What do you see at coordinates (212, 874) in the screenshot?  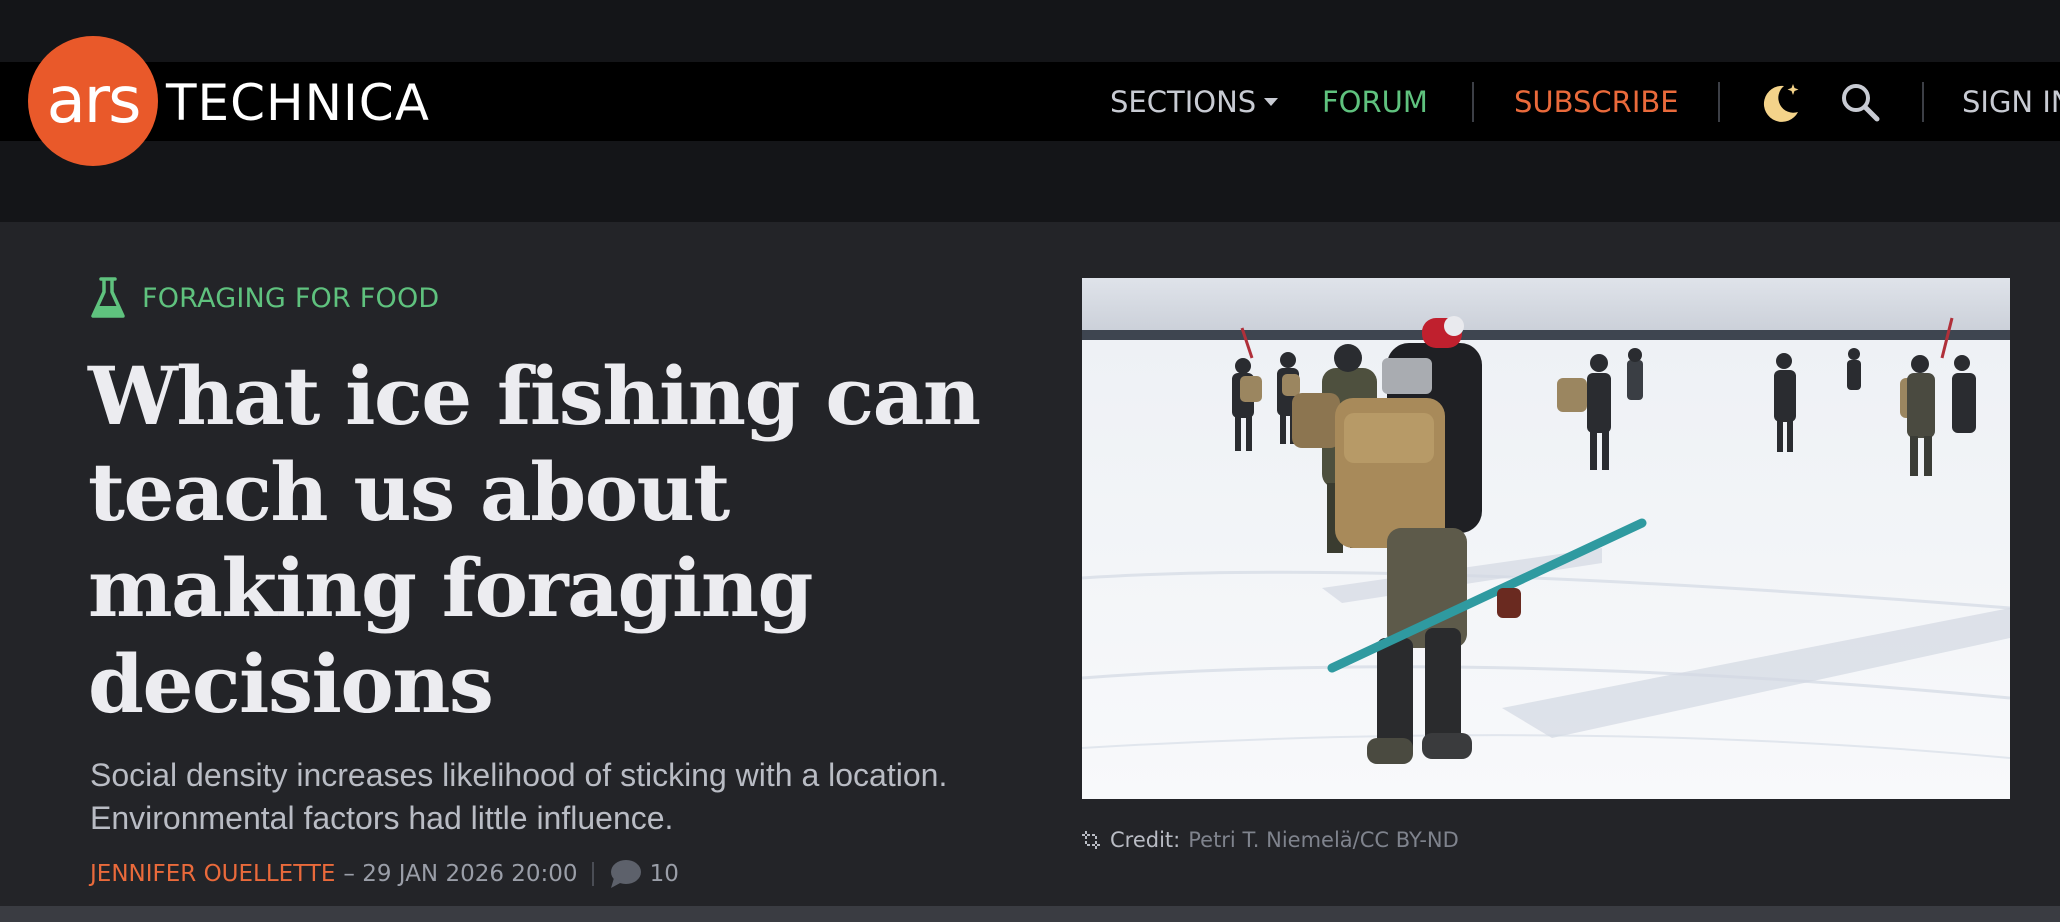 I see `author-link: JENNIFER OUELLETTE` at bounding box center [212, 874].